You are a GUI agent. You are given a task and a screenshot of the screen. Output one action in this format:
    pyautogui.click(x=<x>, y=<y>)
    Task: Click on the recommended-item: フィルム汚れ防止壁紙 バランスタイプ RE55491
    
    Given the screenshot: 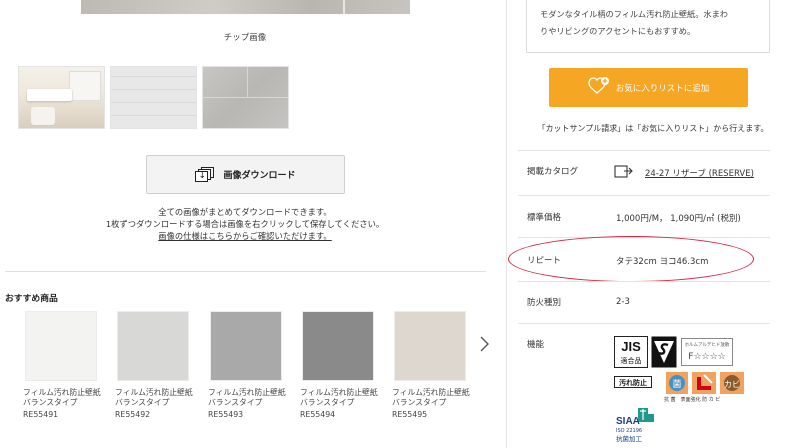 What is the action you would take?
    pyautogui.click(x=62, y=365)
    